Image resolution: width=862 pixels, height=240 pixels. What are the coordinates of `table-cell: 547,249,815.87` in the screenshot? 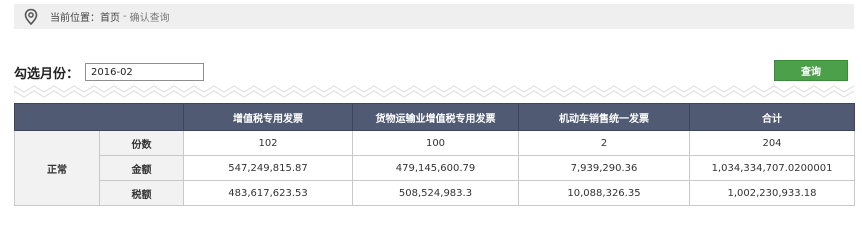 It's located at (268, 168).